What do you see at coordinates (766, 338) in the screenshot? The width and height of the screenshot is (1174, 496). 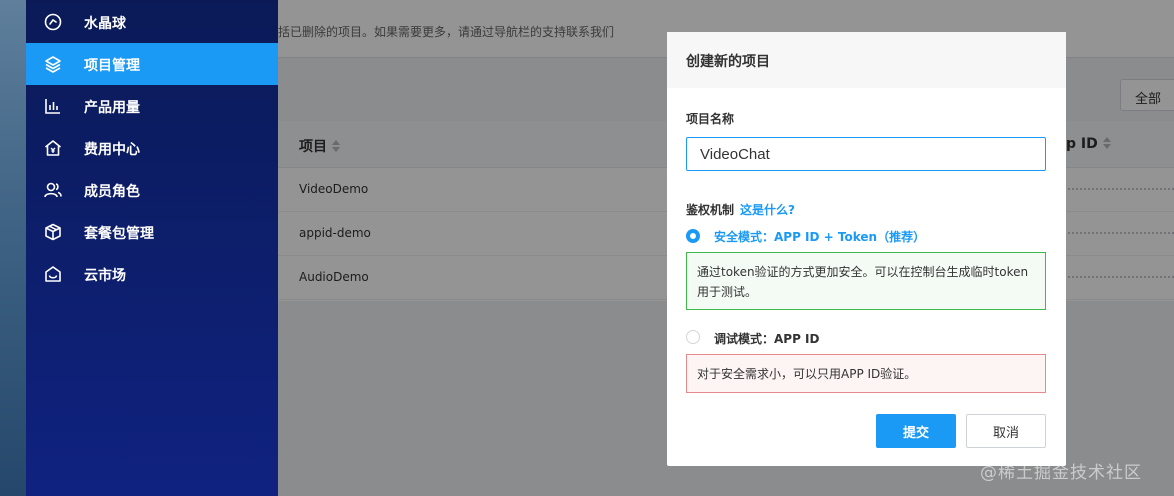 I see `debug-mode-label: 调试模式：APP ID` at bounding box center [766, 338].